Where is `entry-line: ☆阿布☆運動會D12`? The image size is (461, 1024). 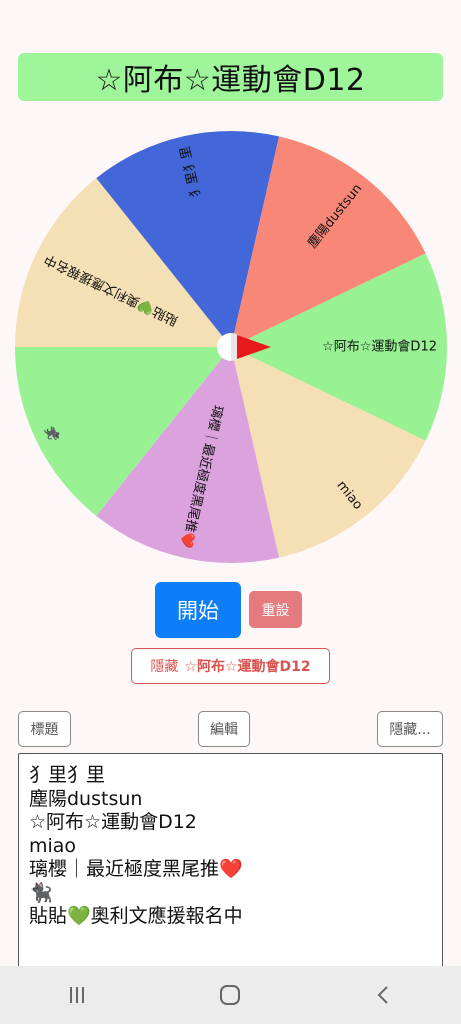
entry-line: ☆阿布☆運動會D12 is located at coordinates (113, 822).